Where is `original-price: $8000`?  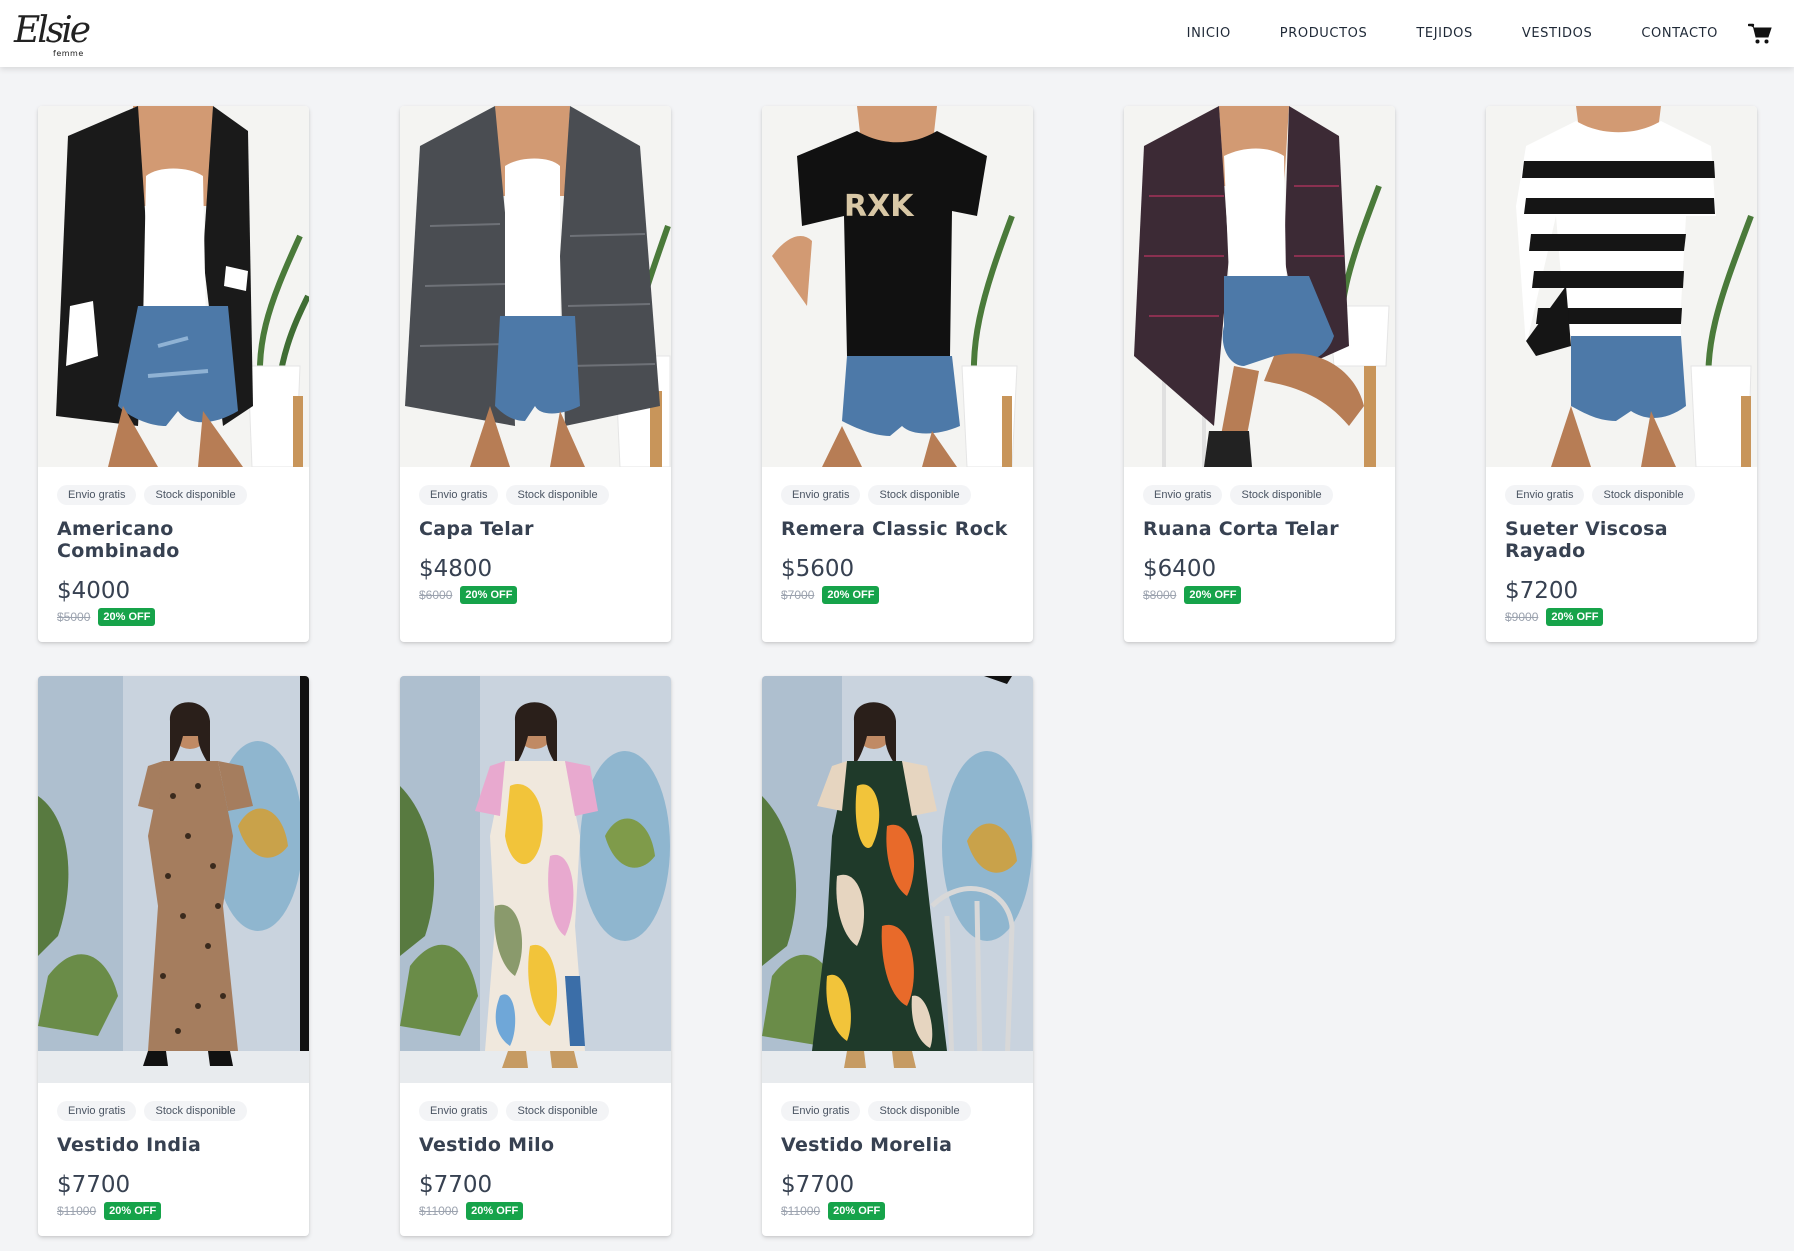 original-price: $8000 is located at coordinates (1160, 595).